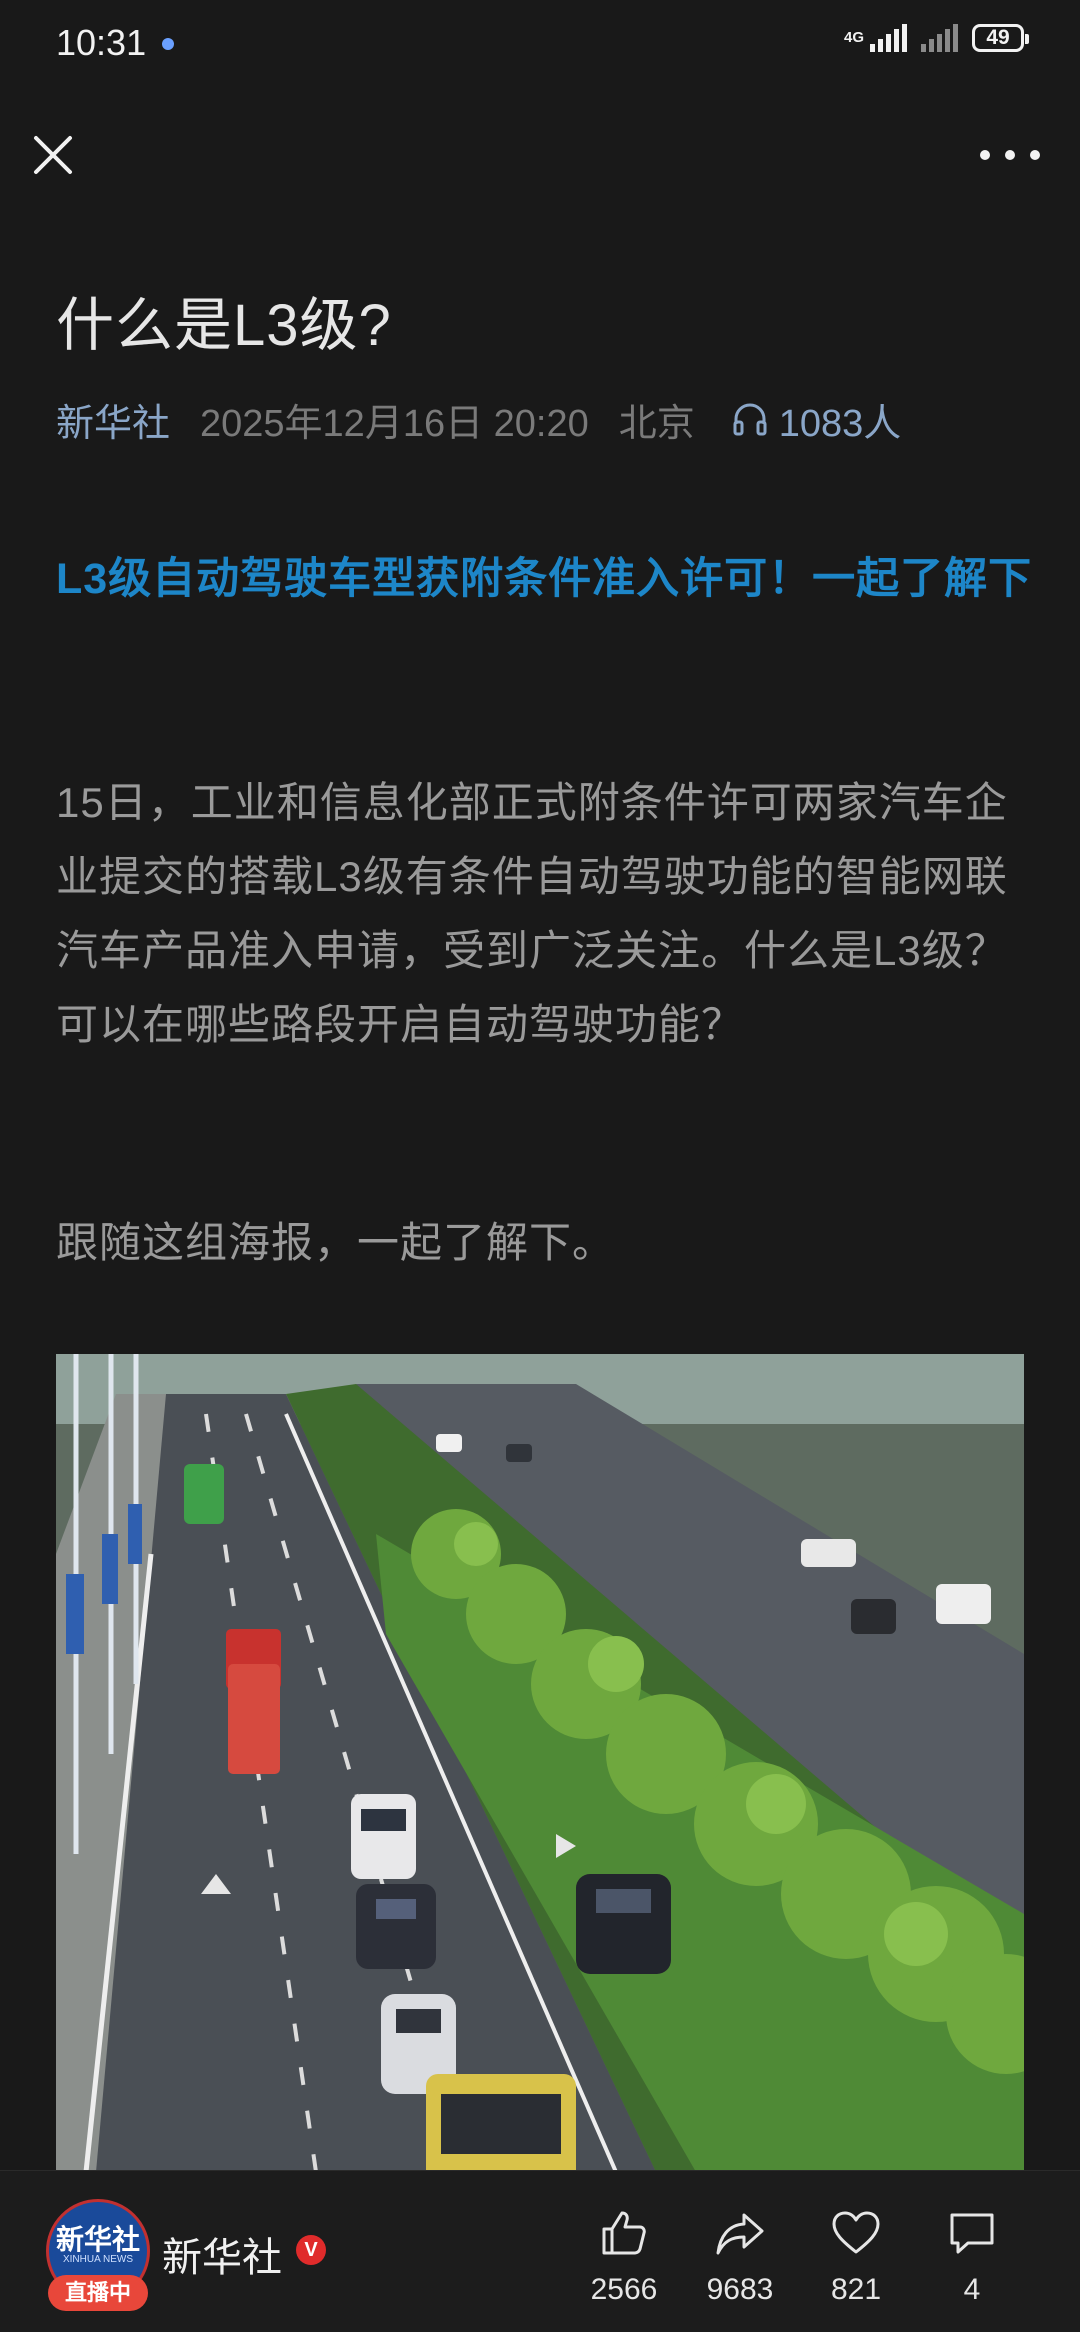 Image resolution: width=1080 pixels, height=2332 pixels. Describe the element at coordinates (311, 2250) in the screenshot. I see `verified-badge: V` at that location.